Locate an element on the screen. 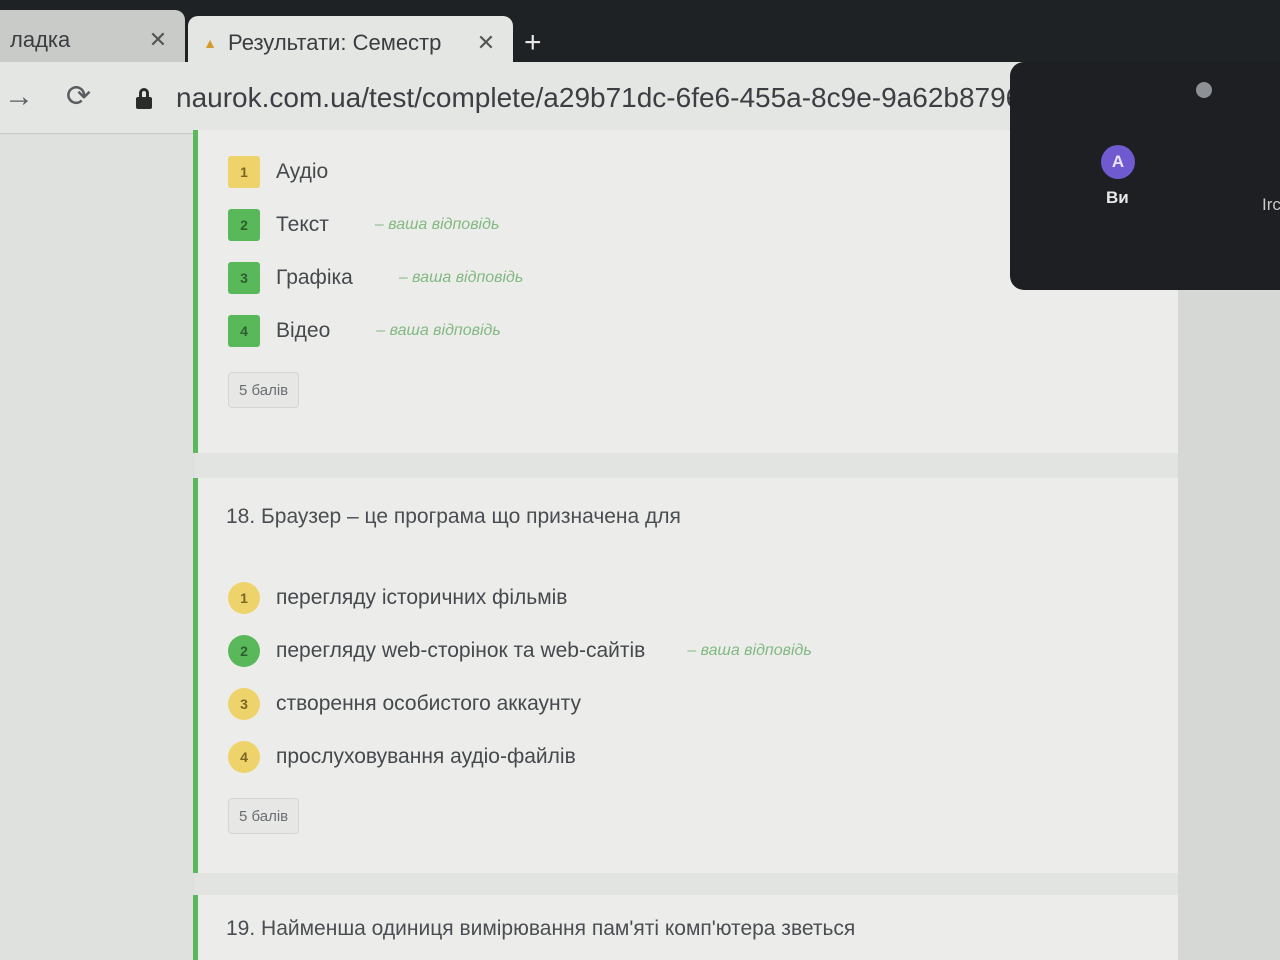 The width and height of the screenshot is (1280, 960). participant-name-other: Irc is located at coordinates (1271, 204).